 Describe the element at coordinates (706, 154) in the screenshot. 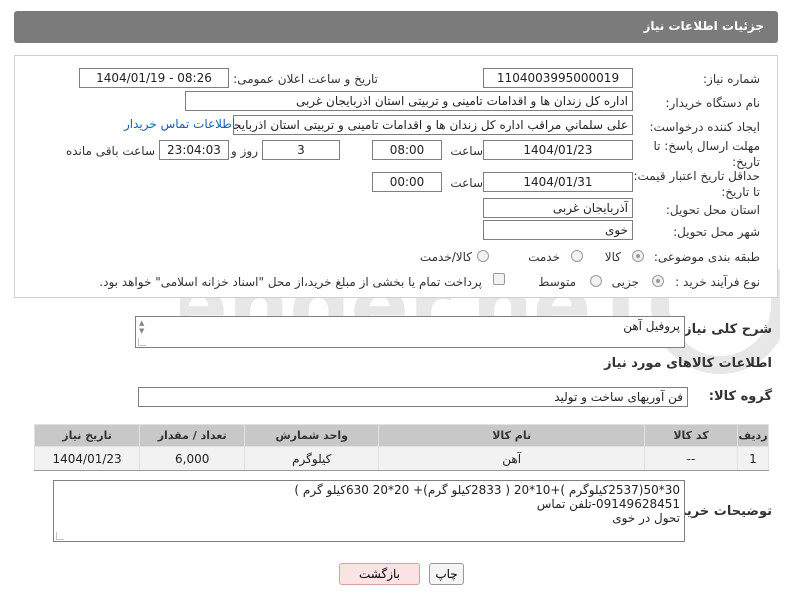

I see `reply-deadline-label: مهلت ارسال پاسخ: تا تاریخ:` at that location.